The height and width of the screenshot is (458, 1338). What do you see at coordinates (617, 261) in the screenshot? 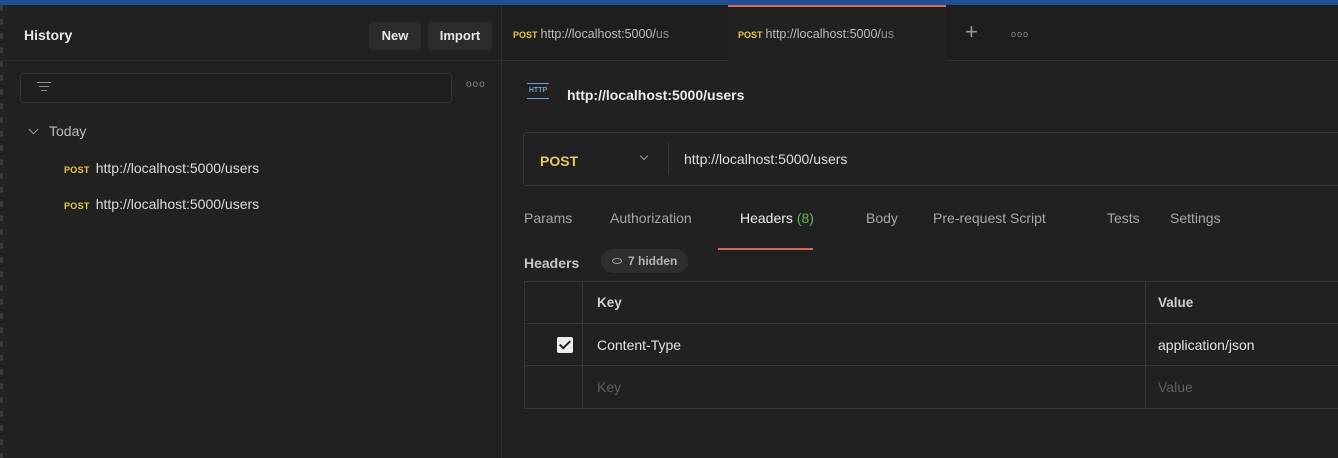
I see `eye-icon` at bounding box center [617, 261].